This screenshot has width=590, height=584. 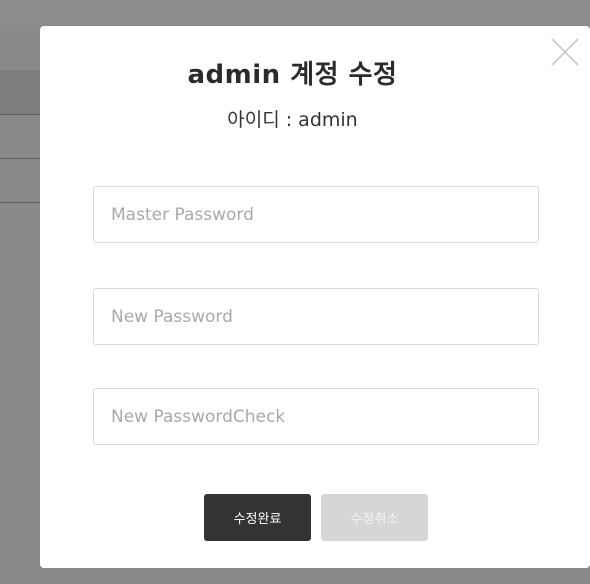 I want to click on master-password-field, so click(x=316, y=214).